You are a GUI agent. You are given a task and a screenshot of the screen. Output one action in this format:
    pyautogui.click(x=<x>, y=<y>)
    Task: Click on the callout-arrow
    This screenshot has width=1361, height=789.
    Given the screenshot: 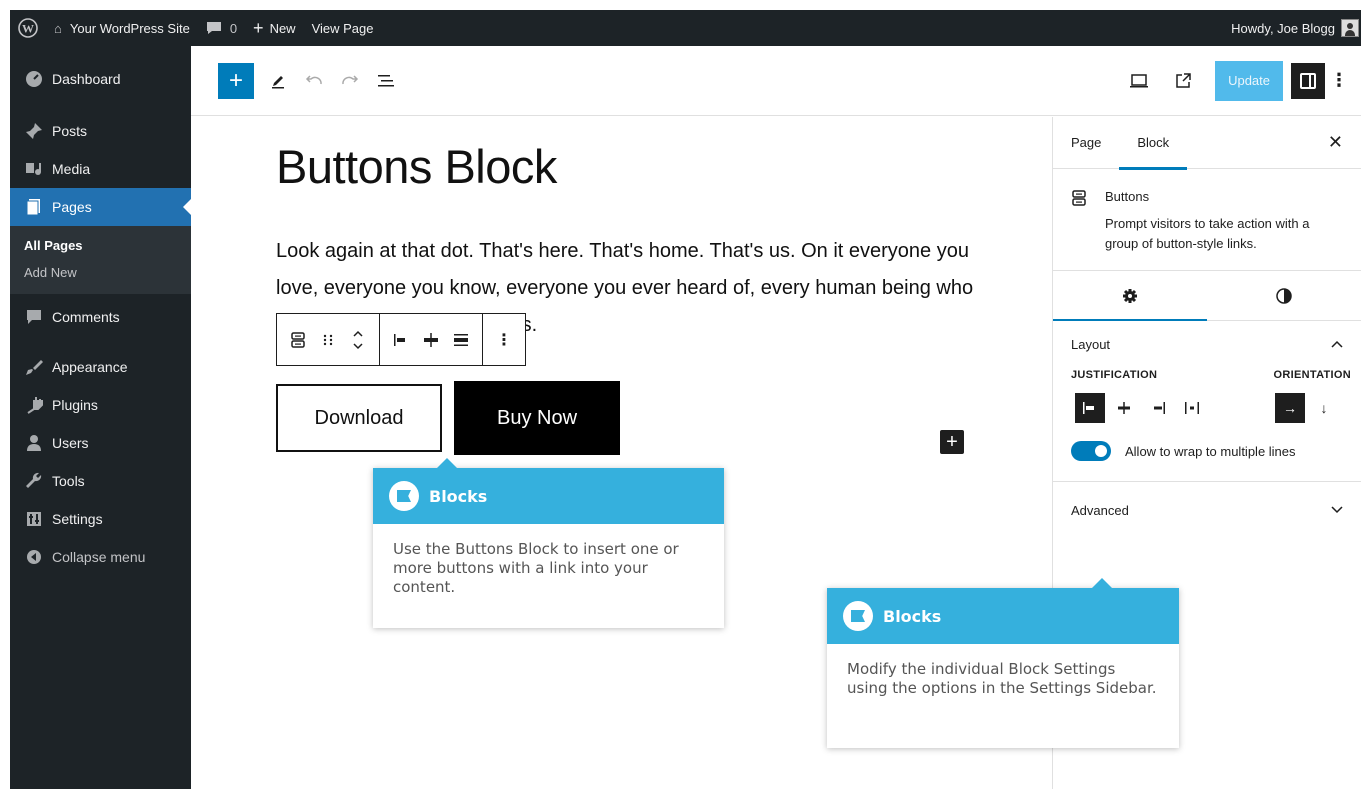 What is the action you would take?
    pyautogui.click(x=1102, y=583)
    